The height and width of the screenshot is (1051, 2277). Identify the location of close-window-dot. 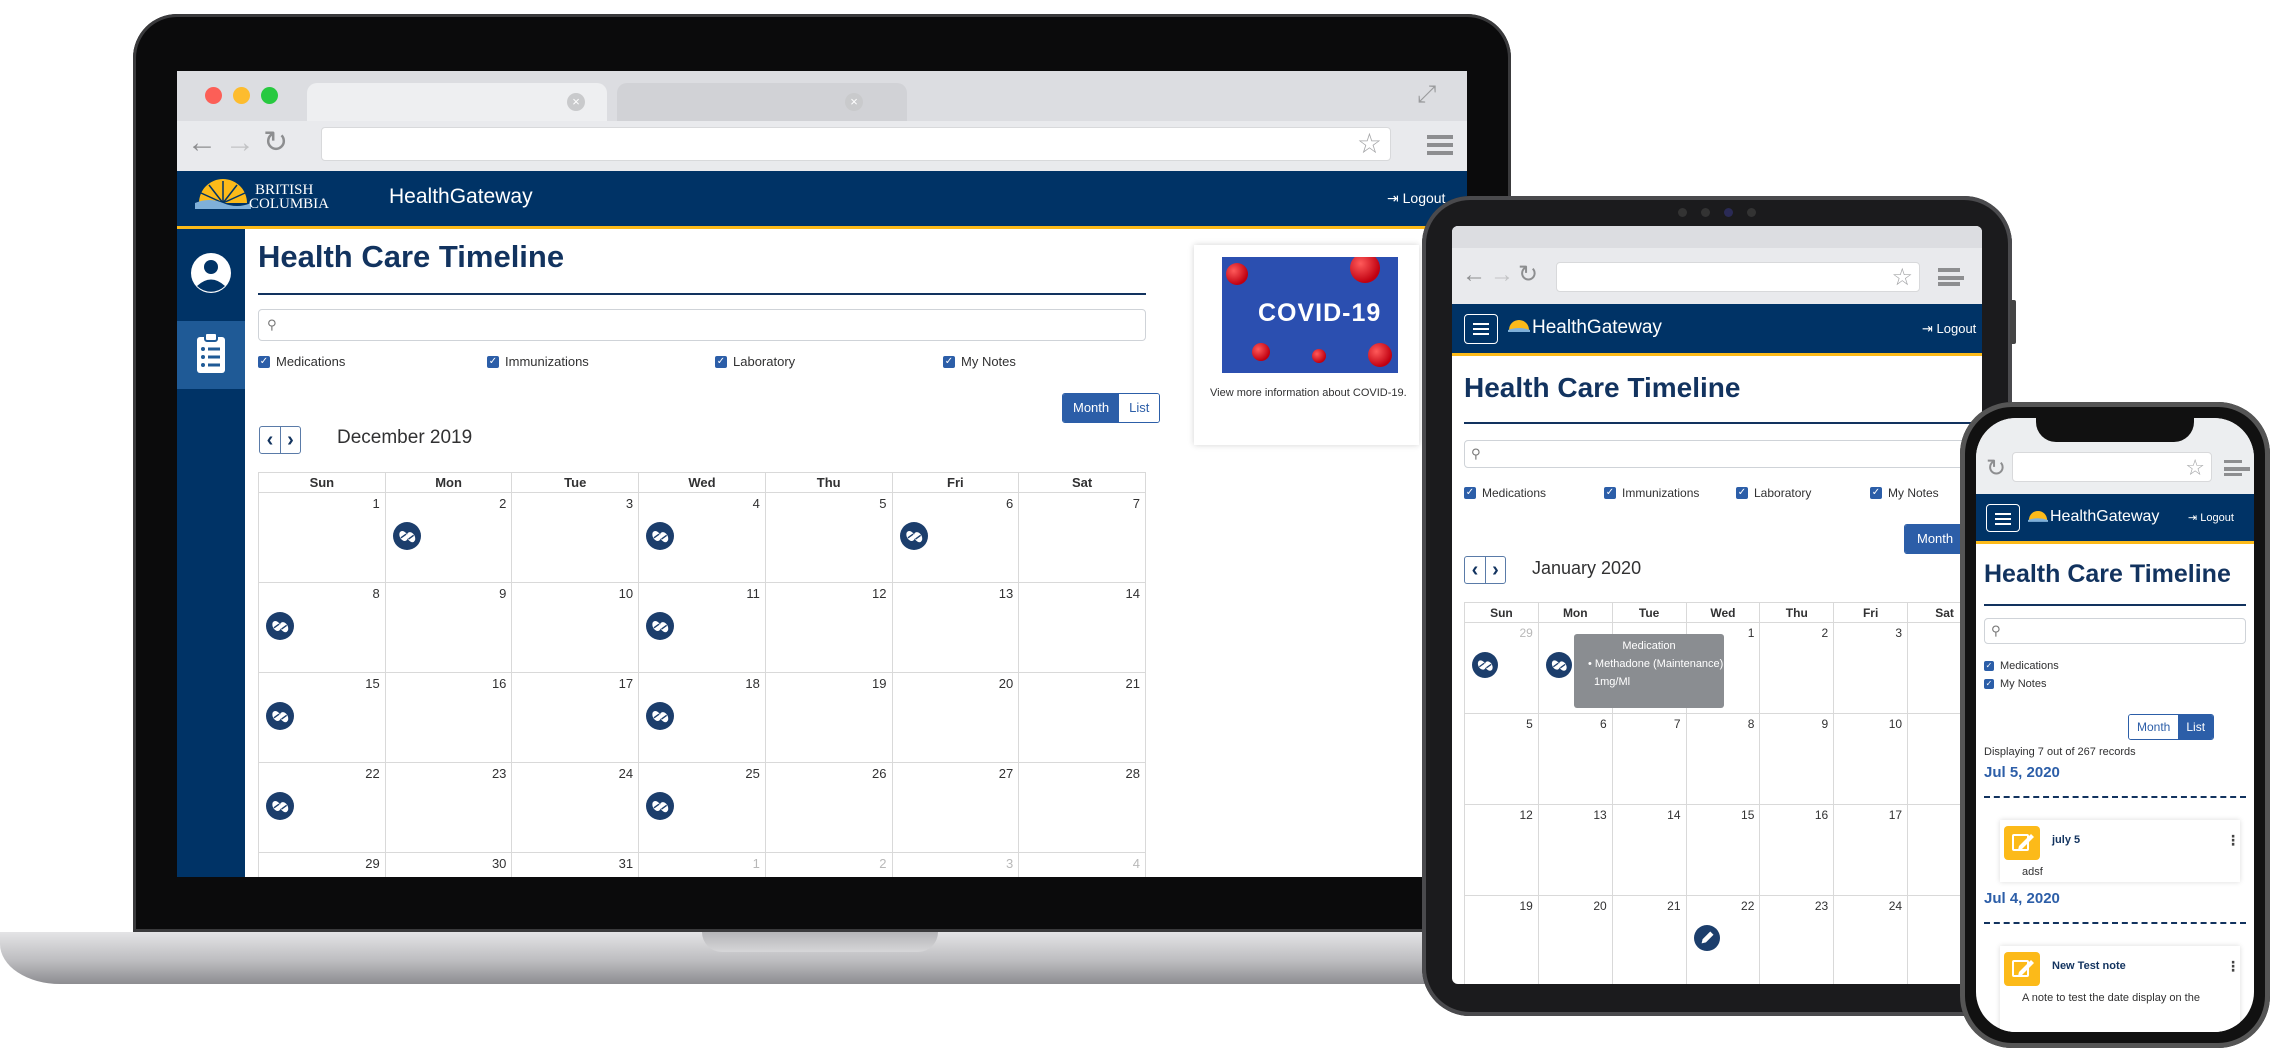
(213, 95).